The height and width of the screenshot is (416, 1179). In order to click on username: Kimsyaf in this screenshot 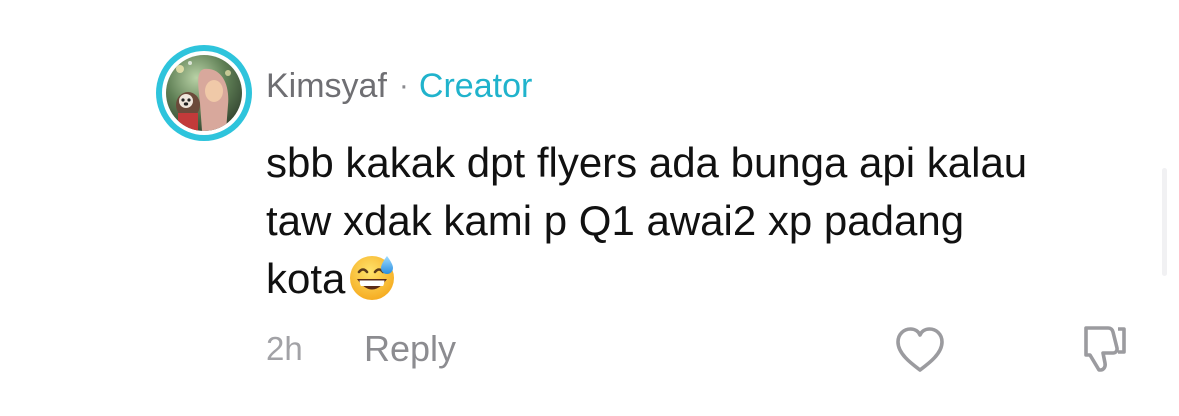, I will do `click(326, 86)`.